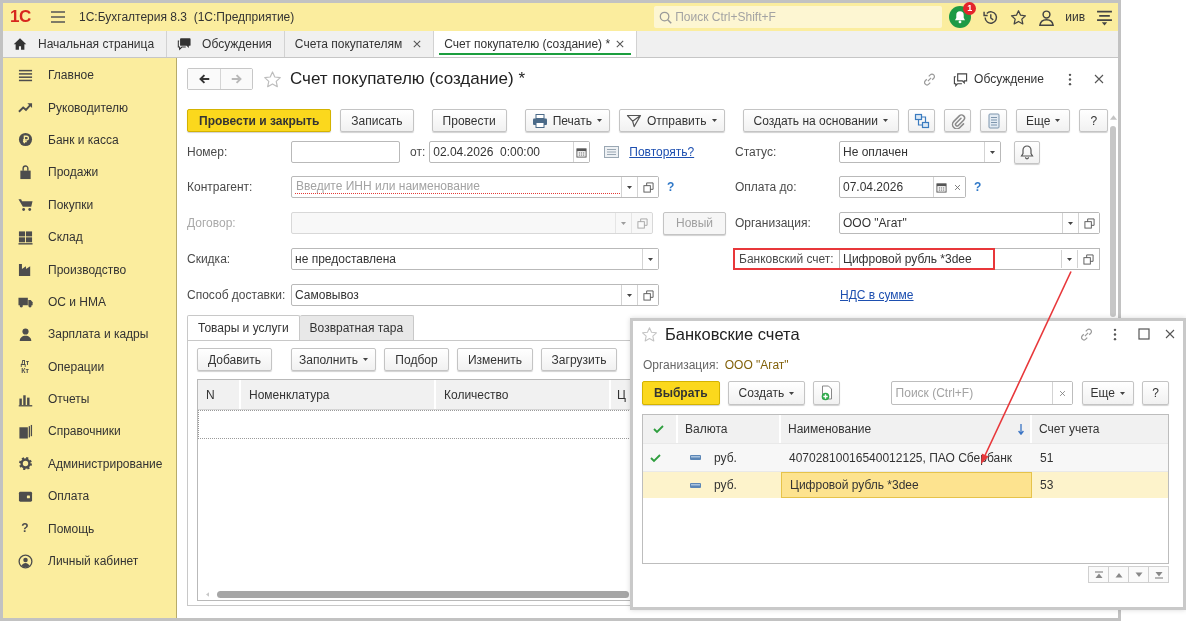  Describe the element at coordinates (827, 393) in the screenshot. I see `copy-button` at that location.